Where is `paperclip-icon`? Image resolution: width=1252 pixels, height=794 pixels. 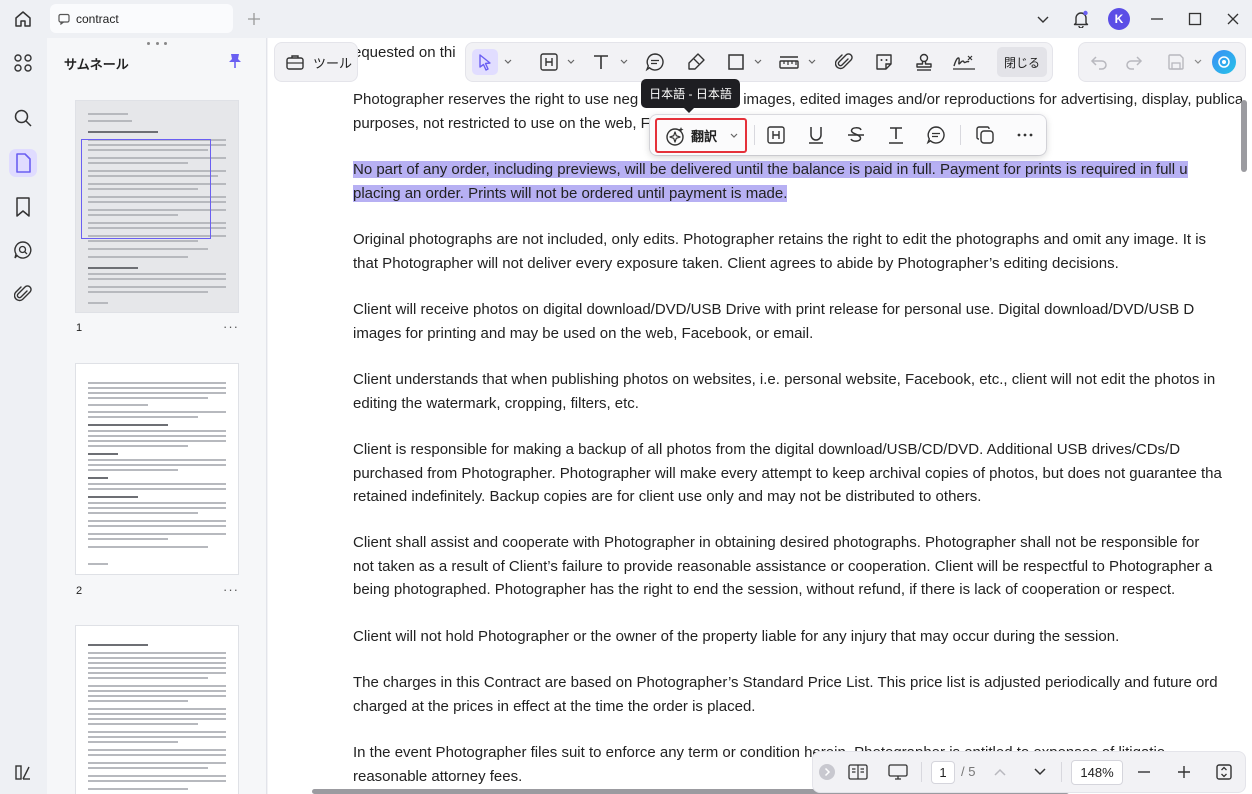
paperclip-icon is located at coordinates (844, 62).